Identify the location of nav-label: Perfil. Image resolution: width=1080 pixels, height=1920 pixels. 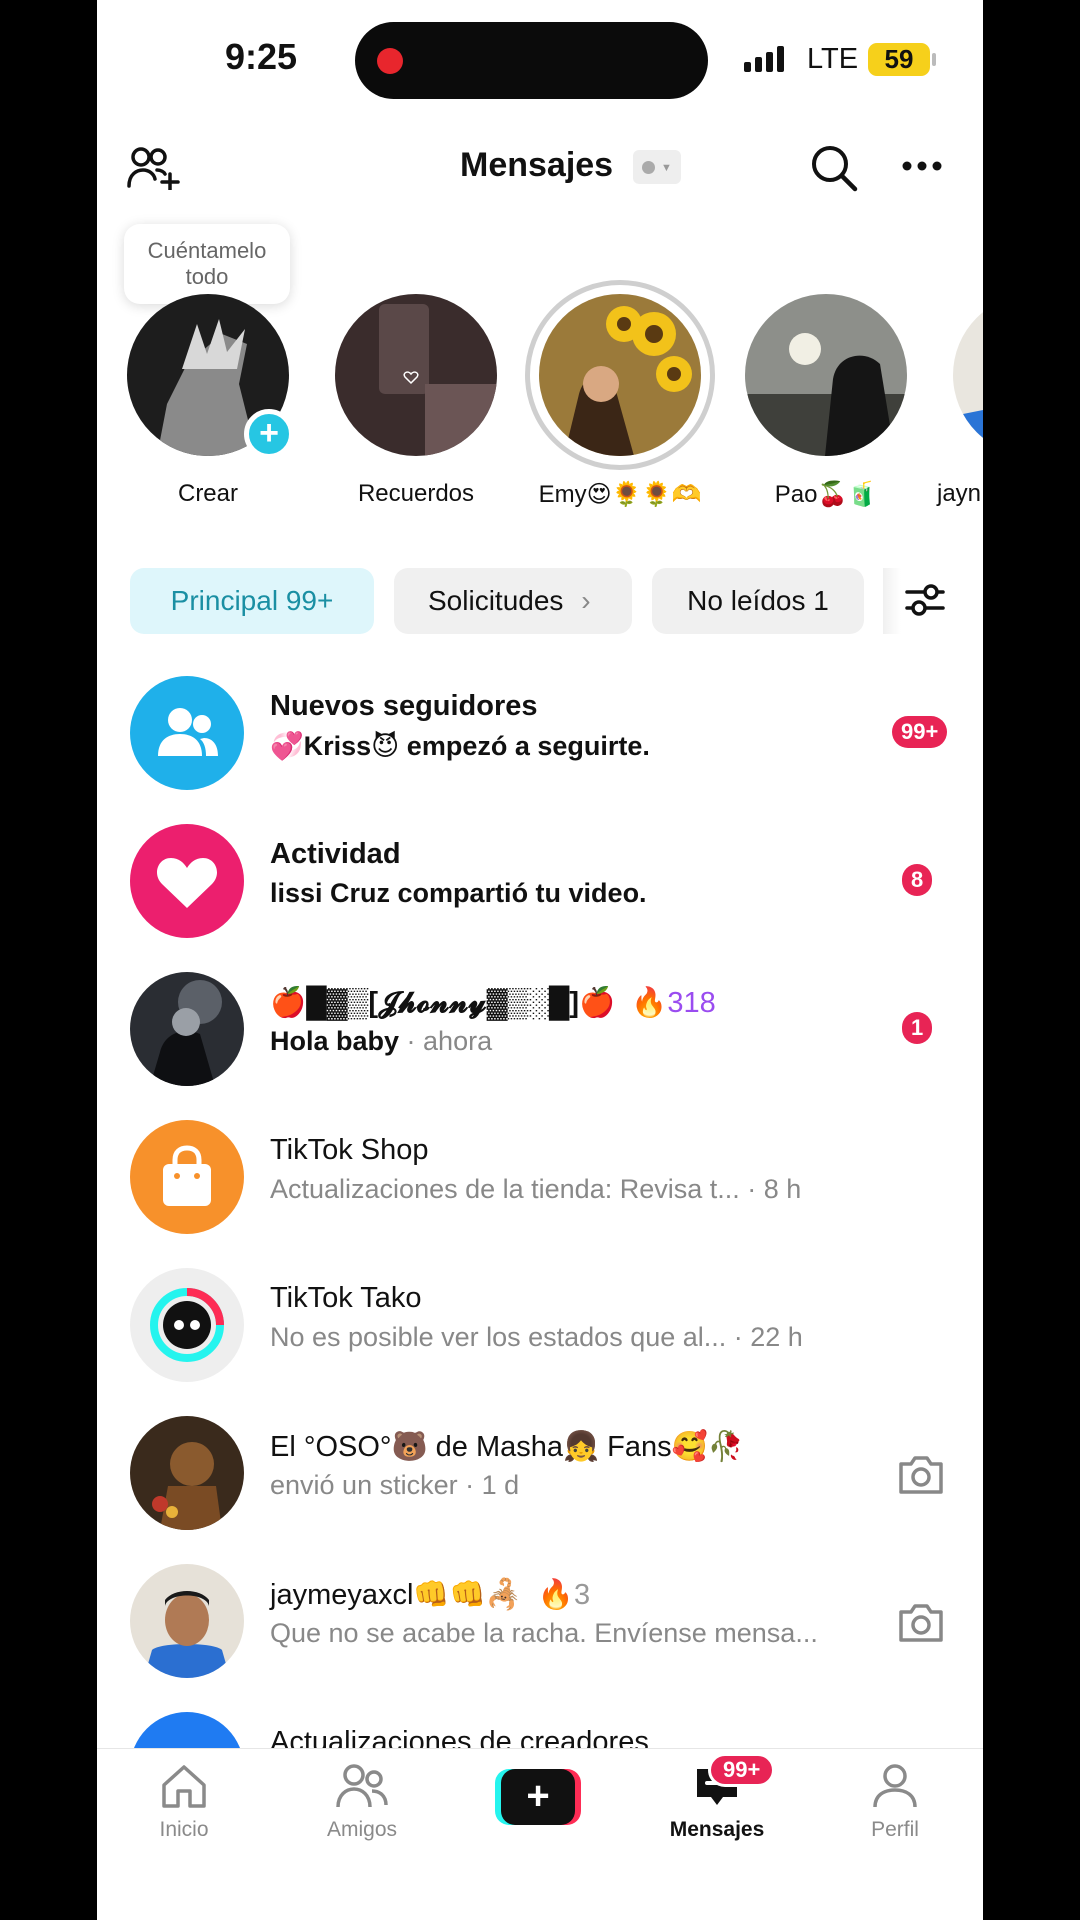
(895, 1829).